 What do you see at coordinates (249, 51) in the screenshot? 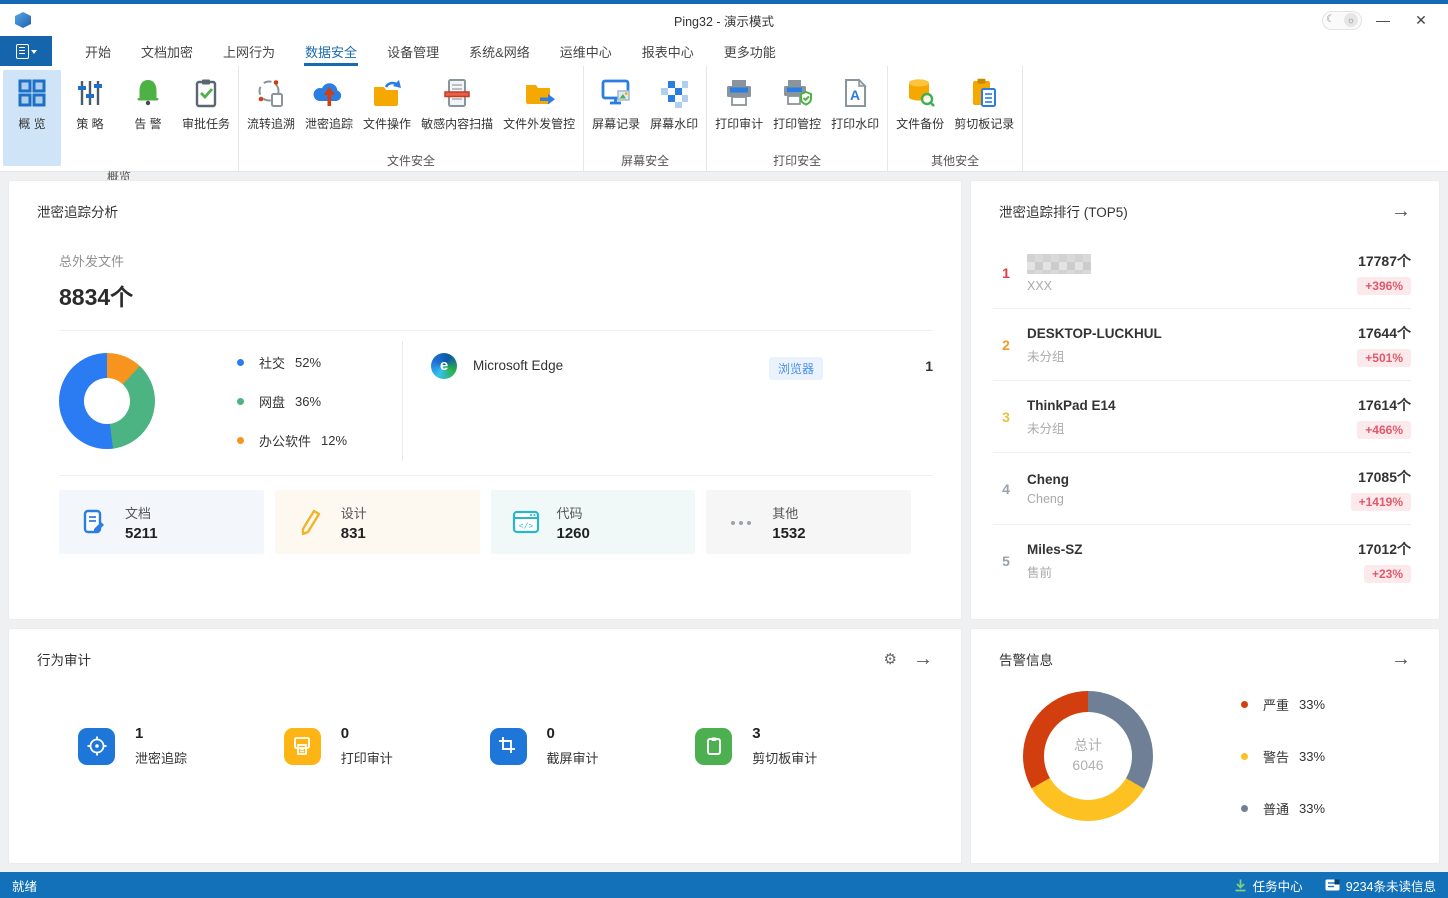
I see `tab-web-behavior: 上网行为` at bounding box center [249, 51].